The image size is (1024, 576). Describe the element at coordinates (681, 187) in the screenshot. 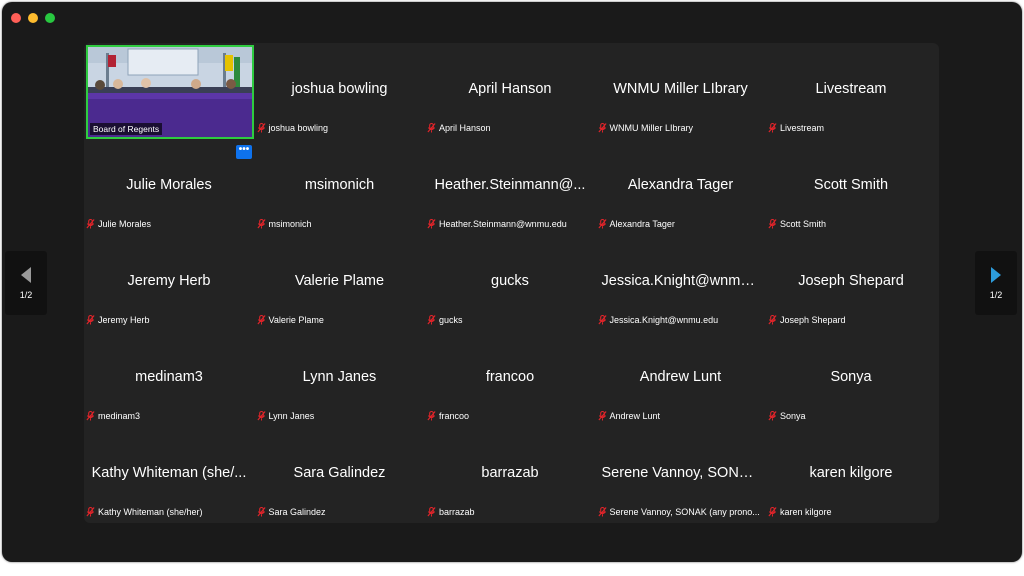

I see `participant-tile: Alexandra Tager Alexandra Tager` at that location.